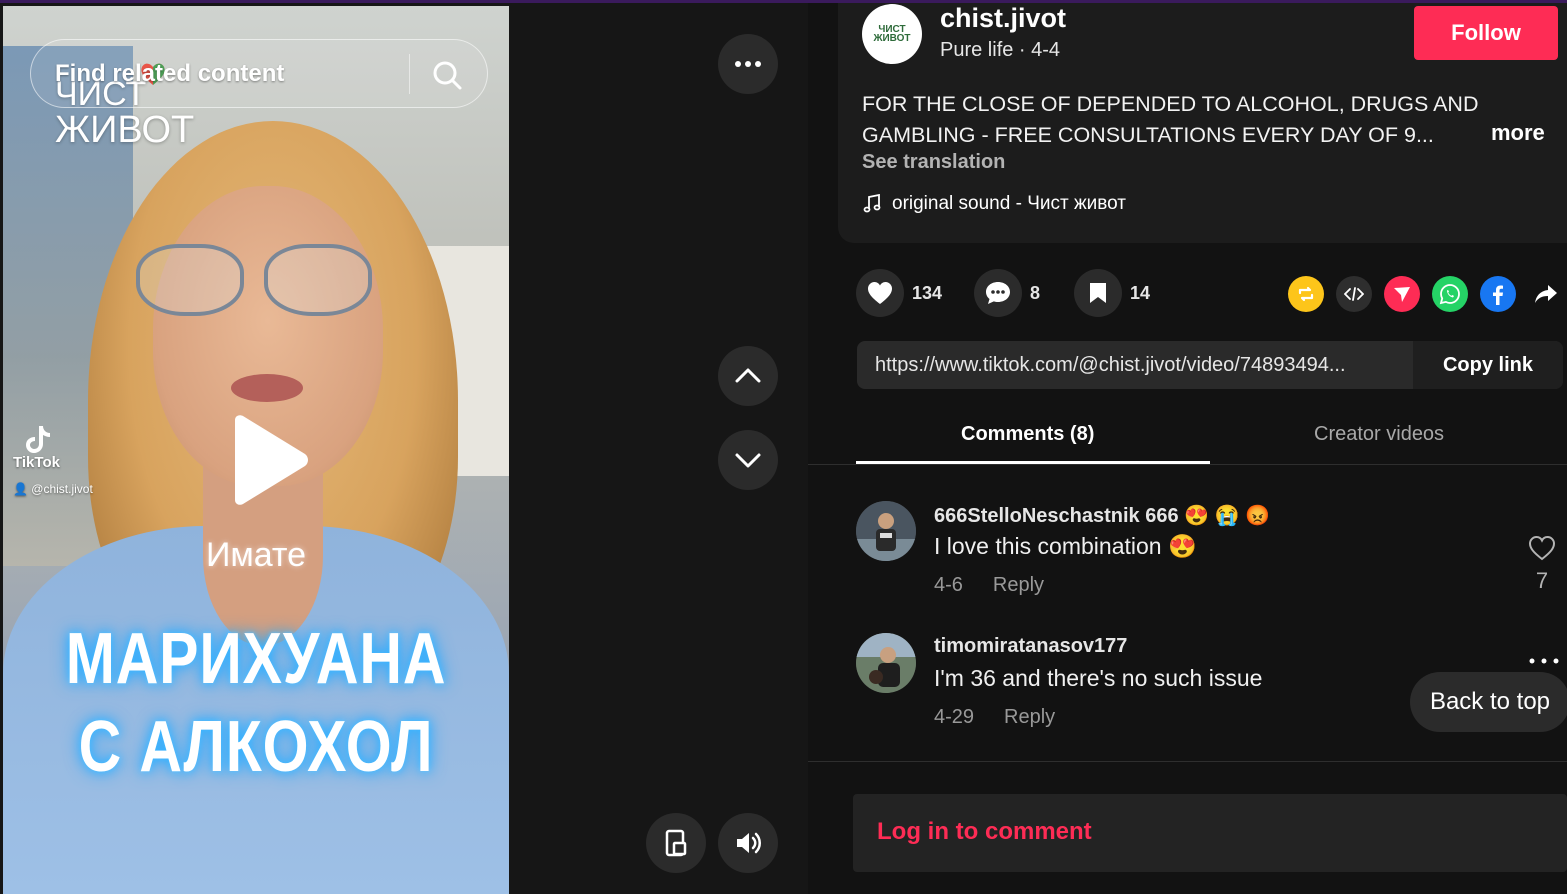  I want to click on previous-video-button, so click(748, 376).